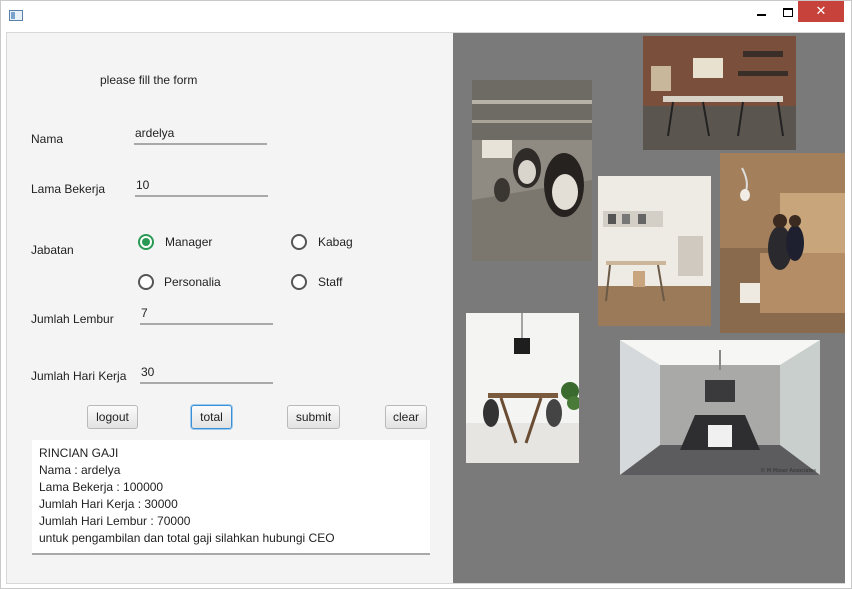 This screenshot has width=852, height=589. I want to click on clear-button: clear, so click(406, 417).